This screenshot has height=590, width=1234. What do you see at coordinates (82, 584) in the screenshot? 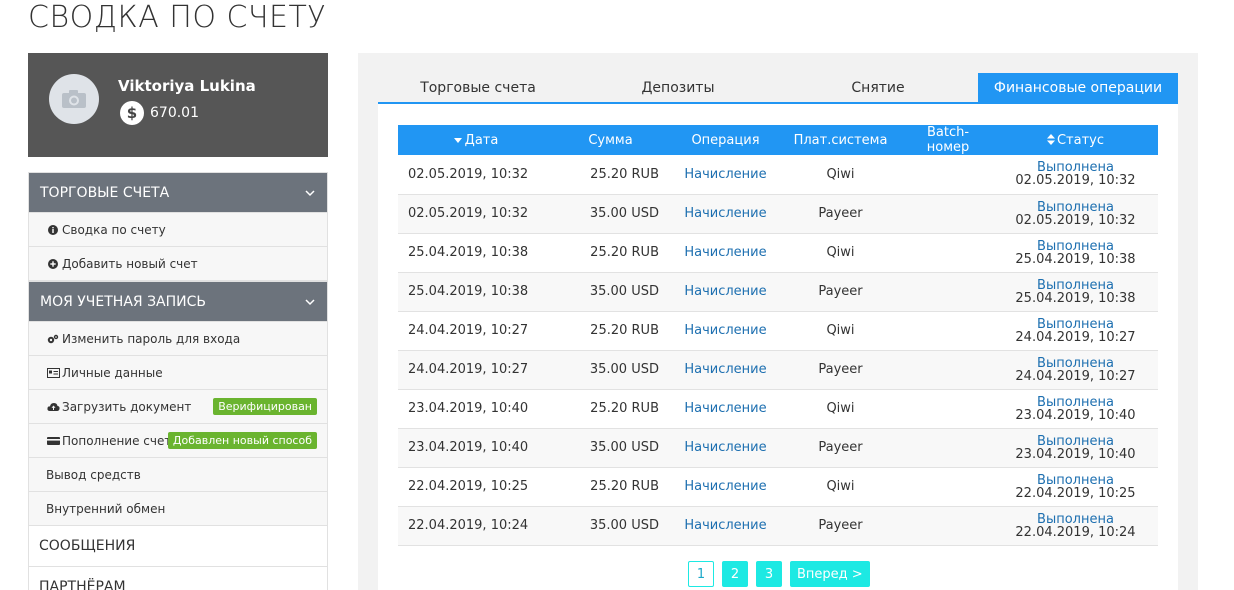
I see `sidebar-item-label: ПАРТНЁРАМ` at bounding box center [82, 584].